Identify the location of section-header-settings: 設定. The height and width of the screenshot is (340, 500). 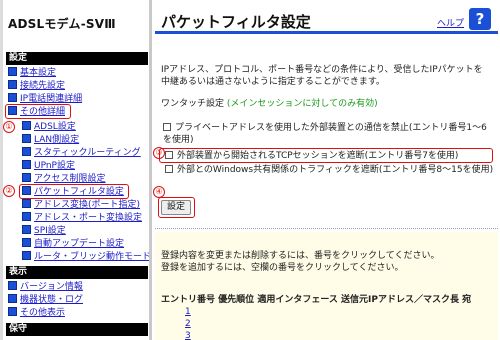
(77, 58).